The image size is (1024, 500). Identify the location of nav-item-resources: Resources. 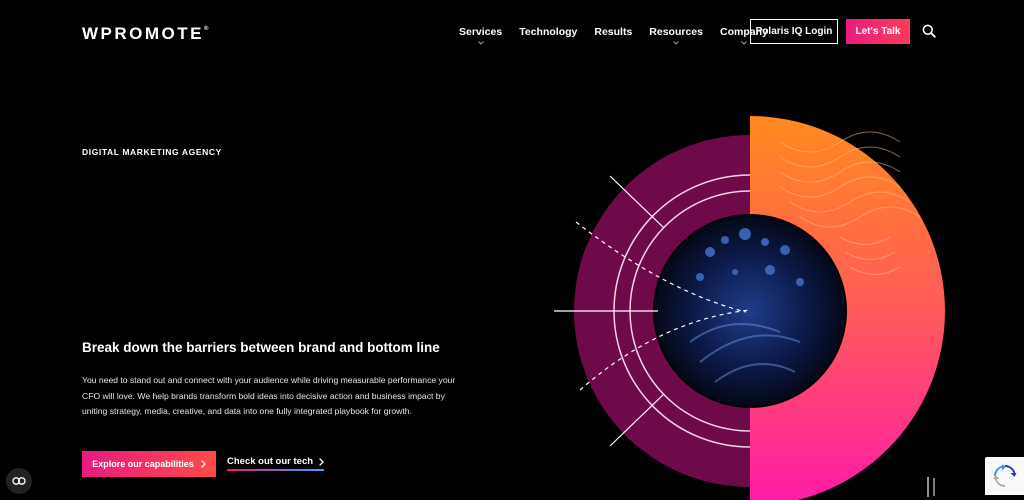
(676, 35).